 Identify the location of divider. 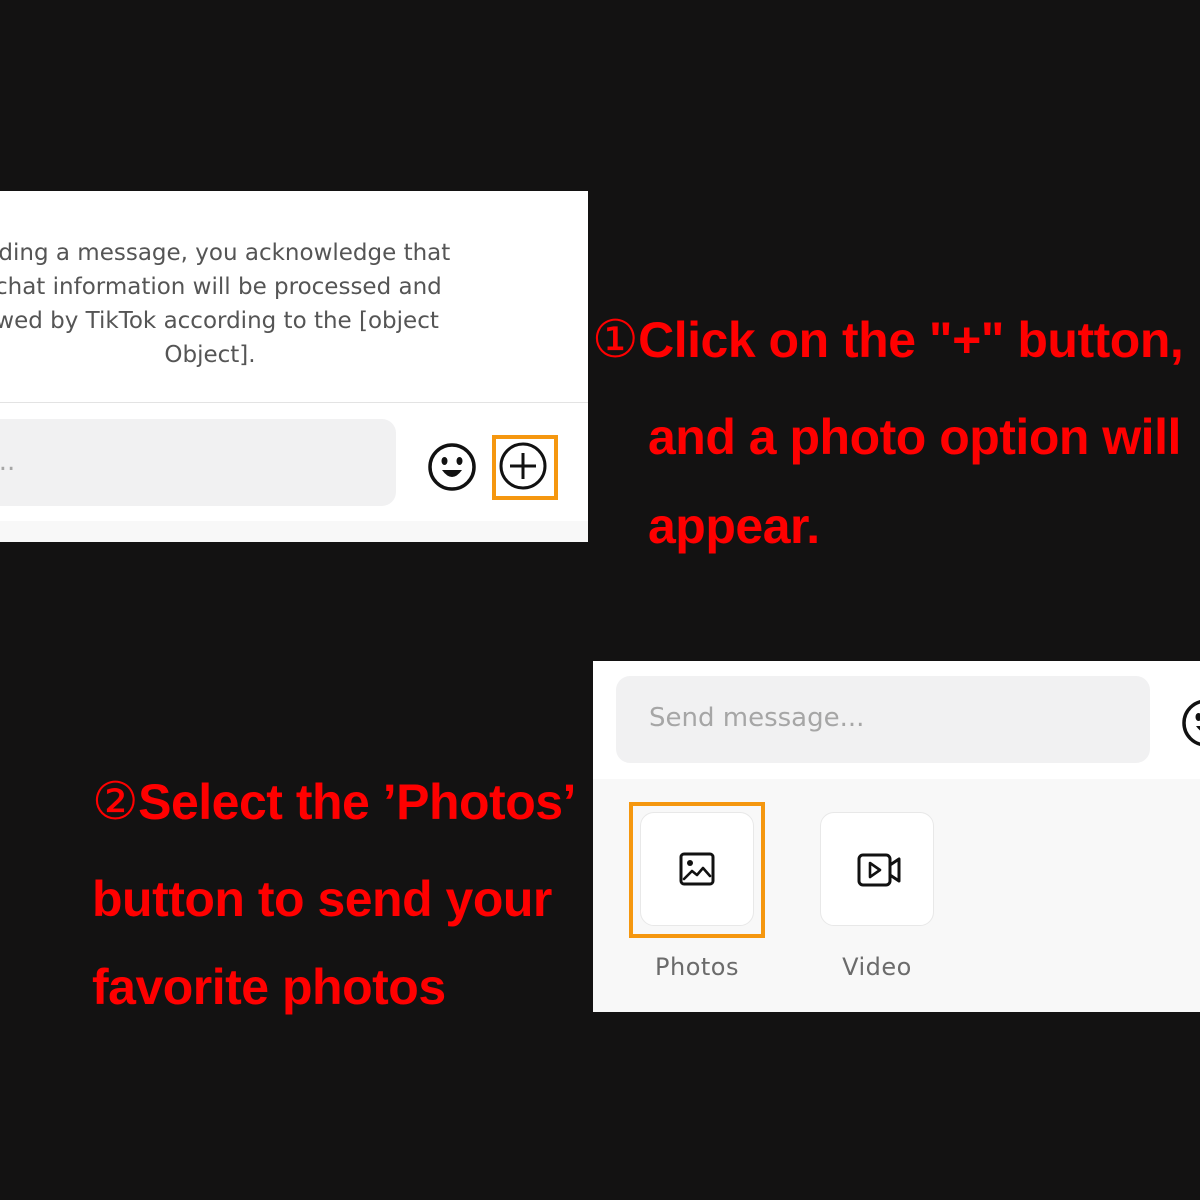
(294, 402).